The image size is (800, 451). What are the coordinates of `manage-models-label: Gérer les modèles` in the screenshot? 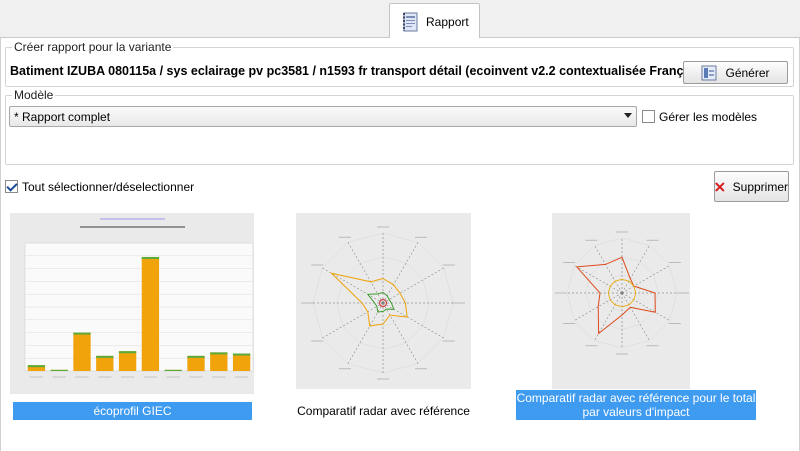 It's located at (708, 117).